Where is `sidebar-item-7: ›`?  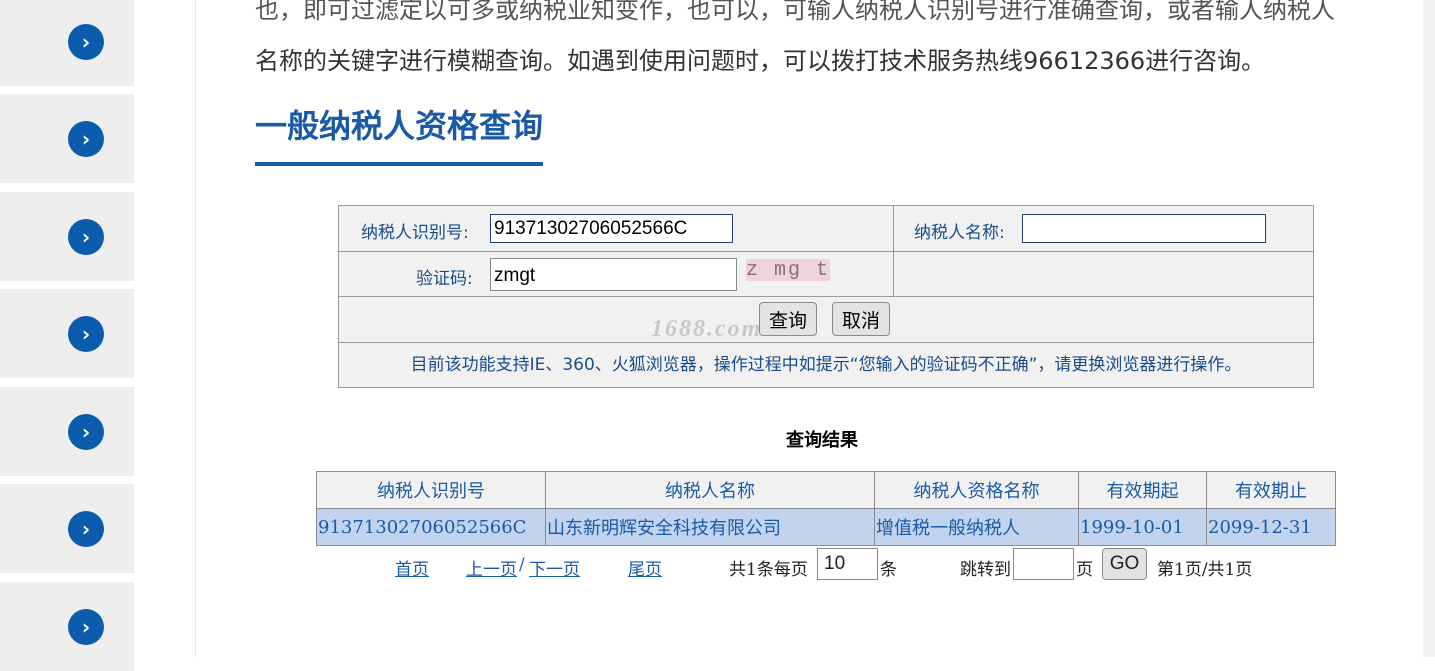
sidebar-item-7: › is located at coordinates (67, 626).